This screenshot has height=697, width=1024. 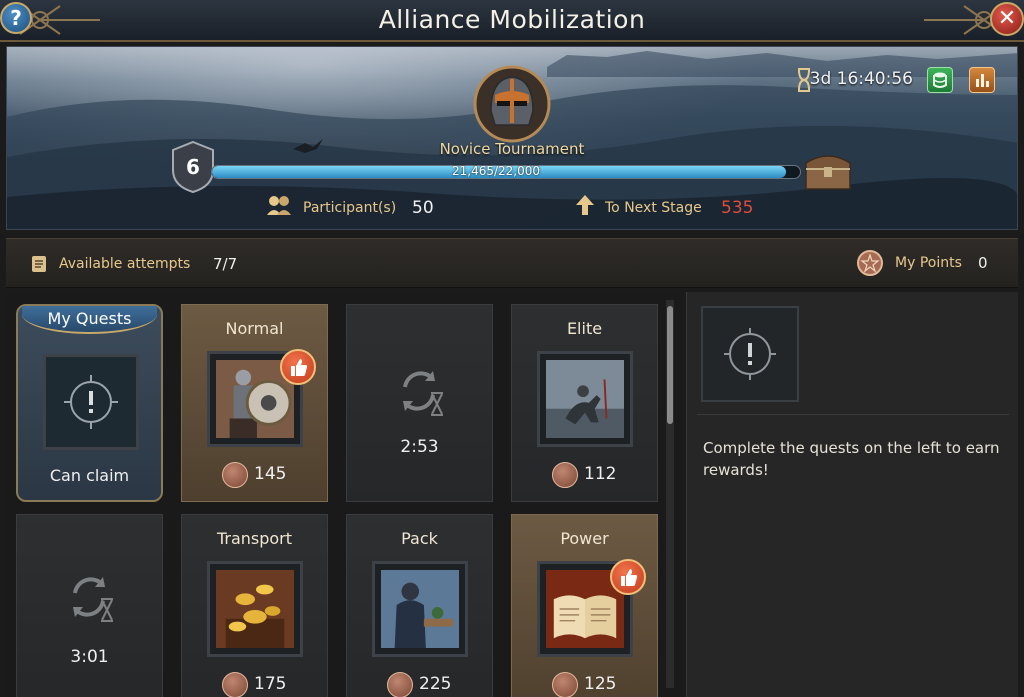 I want to click on gold-coins-icon, so click(x=255, y=609).